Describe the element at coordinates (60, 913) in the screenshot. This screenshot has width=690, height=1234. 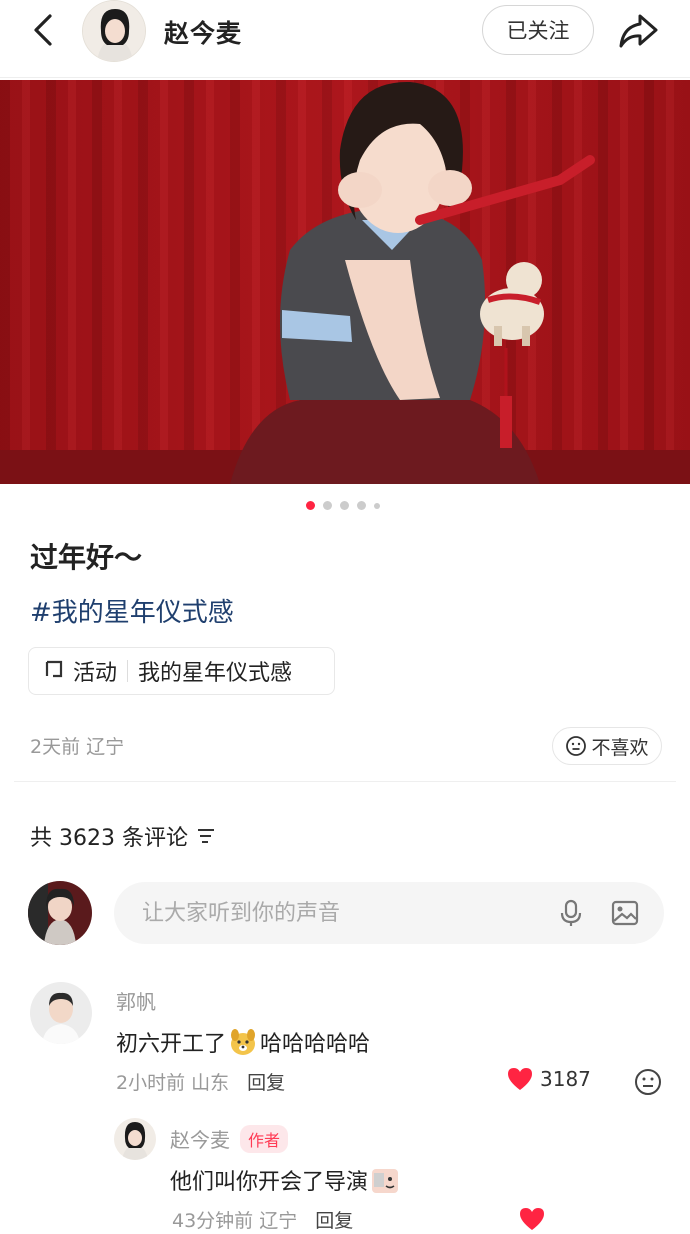
I see `current-user-avatar` at that location.